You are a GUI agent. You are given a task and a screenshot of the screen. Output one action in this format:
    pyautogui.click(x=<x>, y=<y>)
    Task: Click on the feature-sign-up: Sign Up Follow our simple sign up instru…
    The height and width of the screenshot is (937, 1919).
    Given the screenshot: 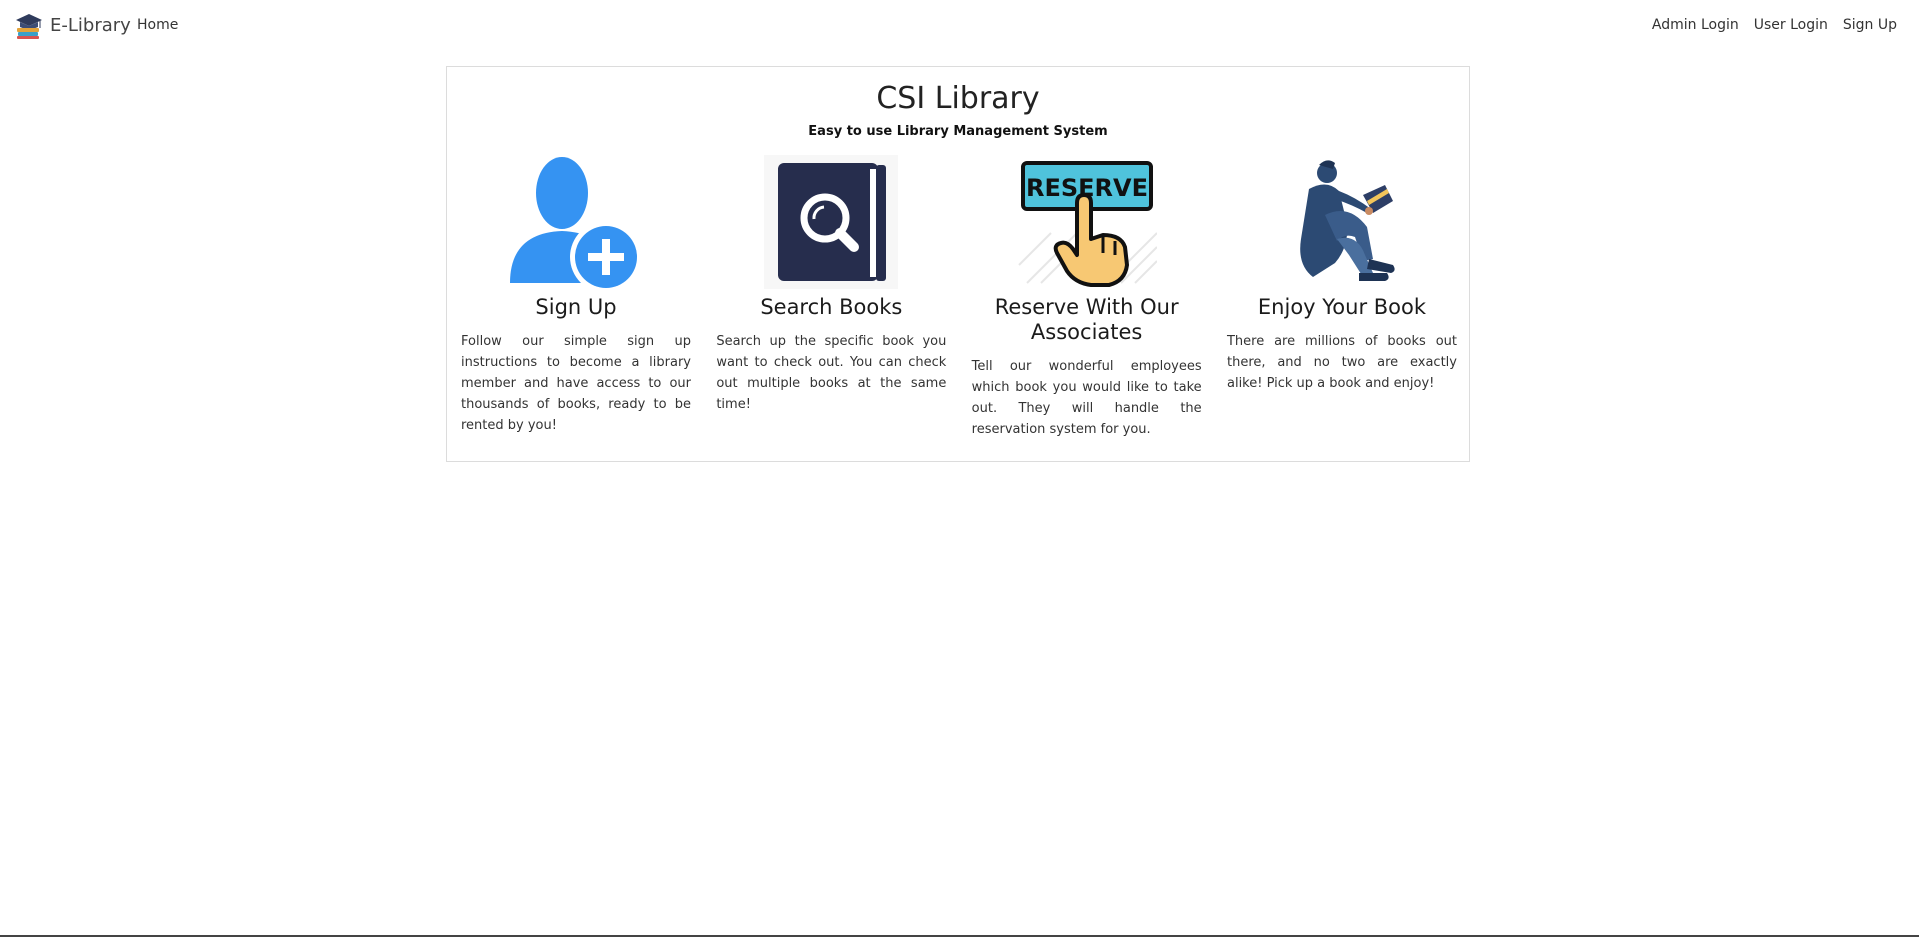 What is the action you would take?
    pyautogui.click(x=576, y=297)
    